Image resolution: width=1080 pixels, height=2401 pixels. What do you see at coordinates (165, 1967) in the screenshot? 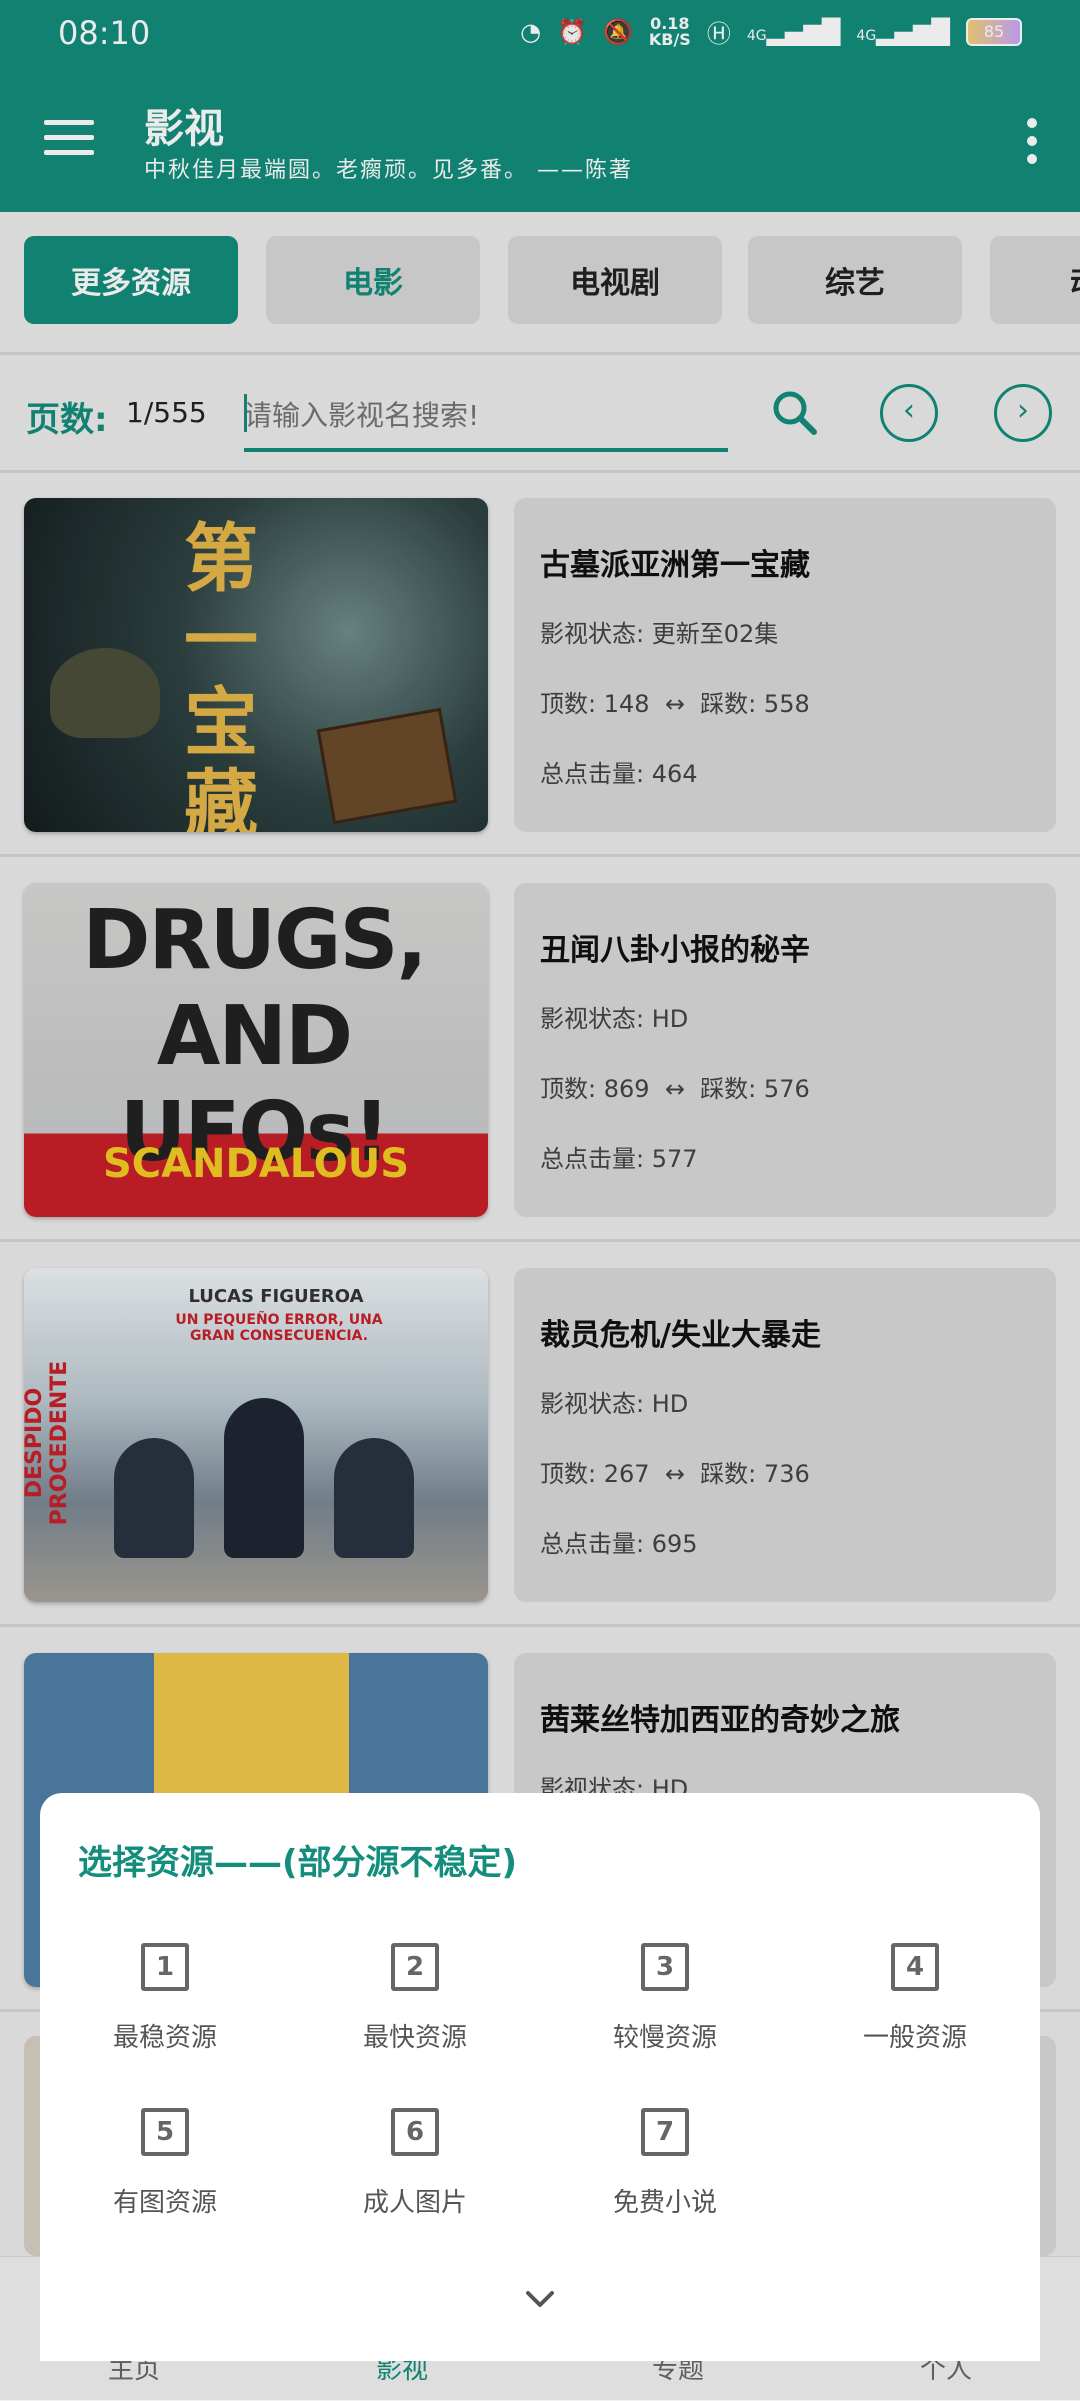
I see `number-1-icon: 1` at bounding box center [165, 1967].